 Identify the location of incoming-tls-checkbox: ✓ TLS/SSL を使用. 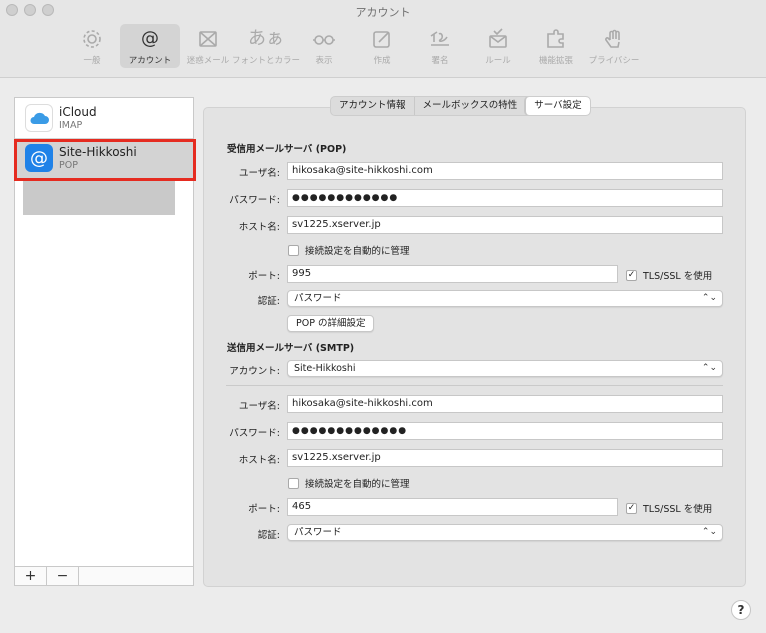
(669, 275).